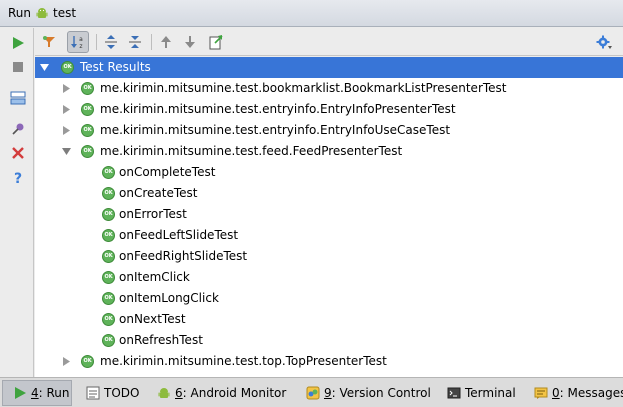 The height and width of the screenshot is (407, 623). Describe the element at coordinates (329, 277) in the screenshot. I see `test-method-row: OK onItemClick` at that location.